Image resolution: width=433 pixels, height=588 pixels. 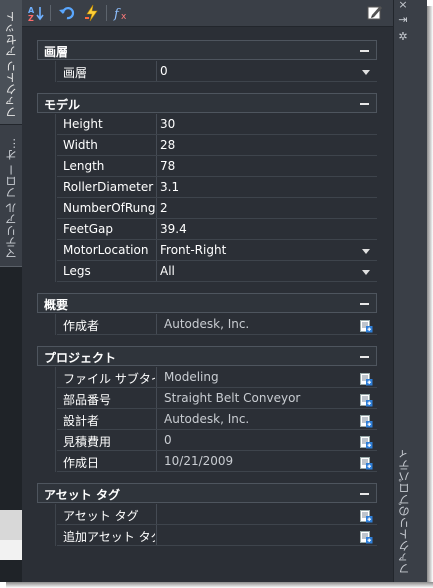 What do you see at coordinates (164, 208) in the screenshot?
I see `property-value: 2` at bounding box center [164, 208].